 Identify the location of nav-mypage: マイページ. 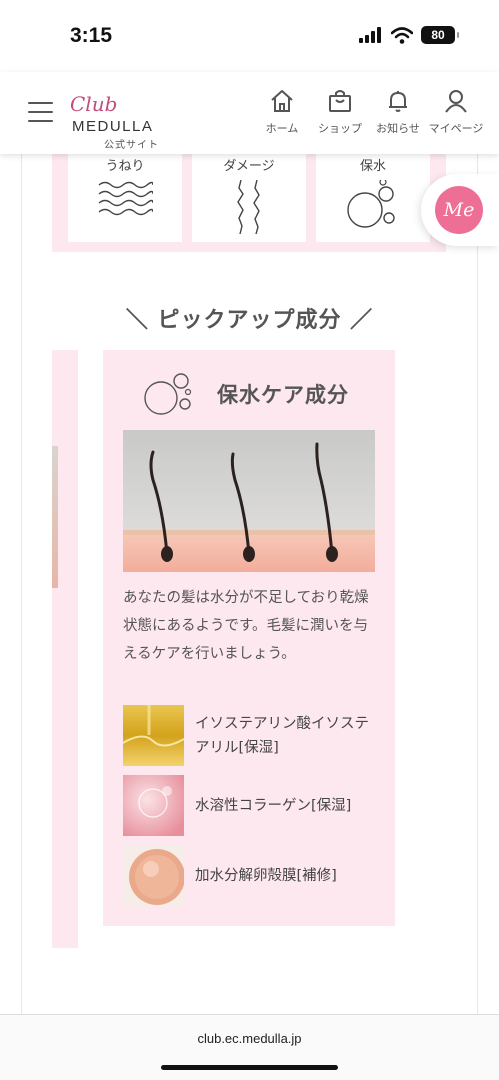
(456, 112).